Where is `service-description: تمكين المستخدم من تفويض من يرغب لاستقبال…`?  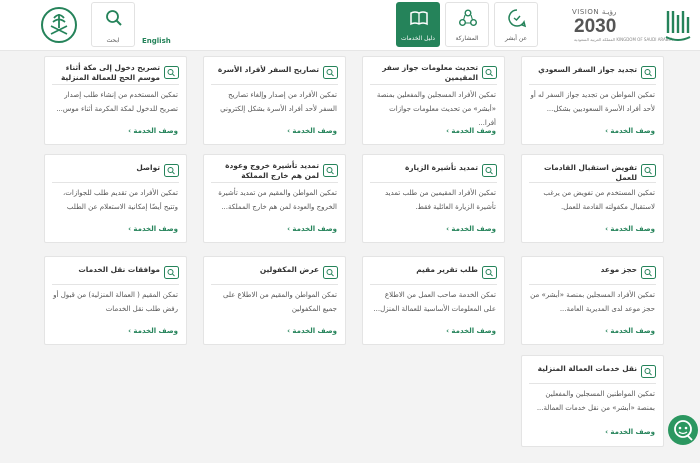
service-description: تمكين المستخدم من تفويض من يرغب لاستقبال… is located at coordinates (599, 200).